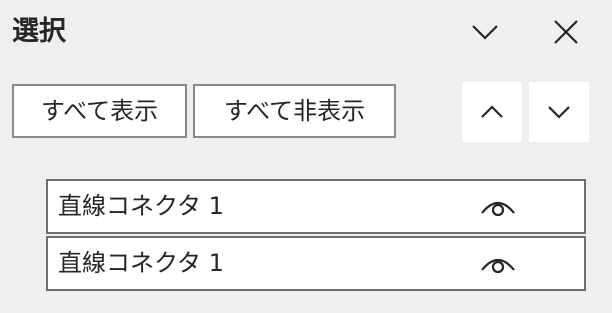 Image resolution: width=612 pixels, height=313 pixels. I want to click on hide-all-button: すべて非表示, so click(294, 111).